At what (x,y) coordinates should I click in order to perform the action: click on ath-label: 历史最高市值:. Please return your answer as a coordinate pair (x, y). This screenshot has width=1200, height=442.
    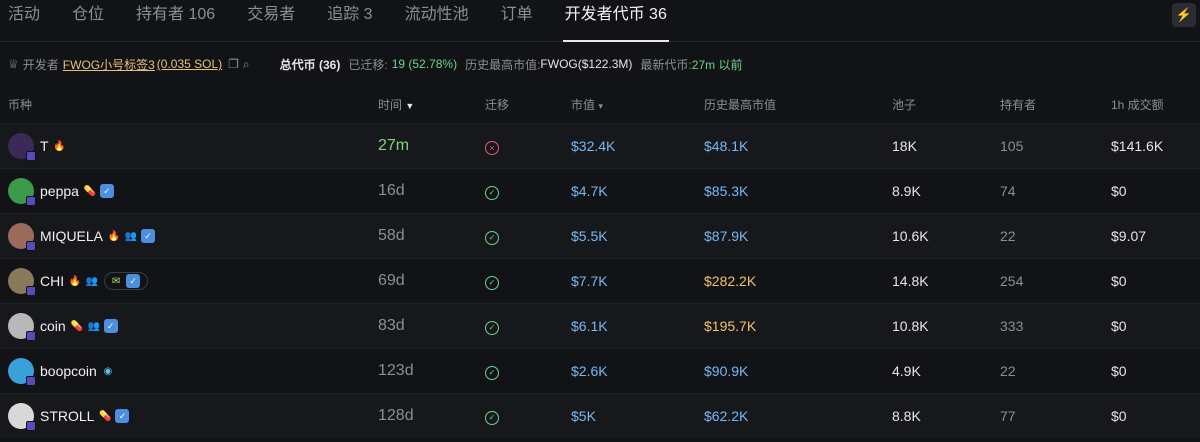
    Looking at the image, I should click on (503, 64).